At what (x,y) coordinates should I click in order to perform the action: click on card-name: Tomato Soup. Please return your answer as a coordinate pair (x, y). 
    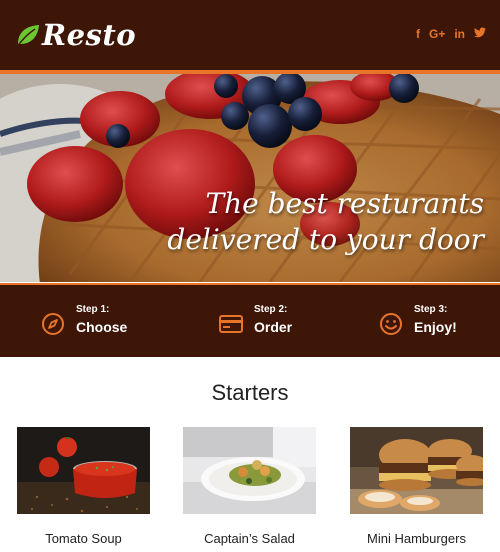
    Looking at the image, I should click on (83, 538).